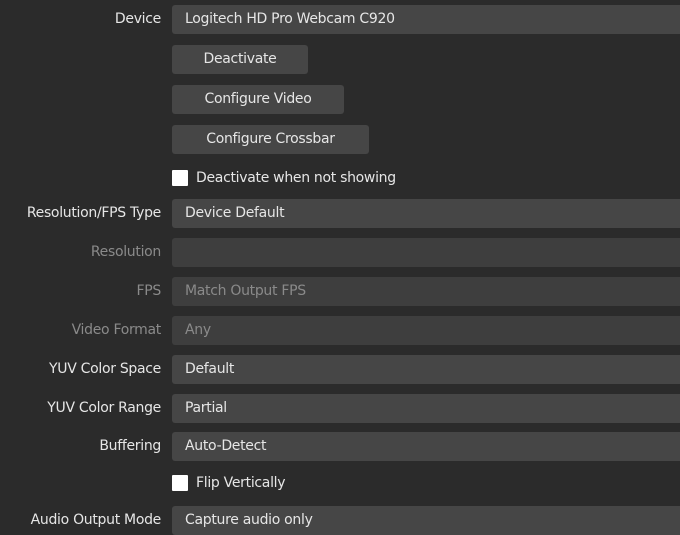 Image resolution: width=680 pixels, height=535 pixels. What do you see at coordinates (116, 330) in the screenshot?
I see `video-format-label: Video Format` at bounding box center [116, 330].